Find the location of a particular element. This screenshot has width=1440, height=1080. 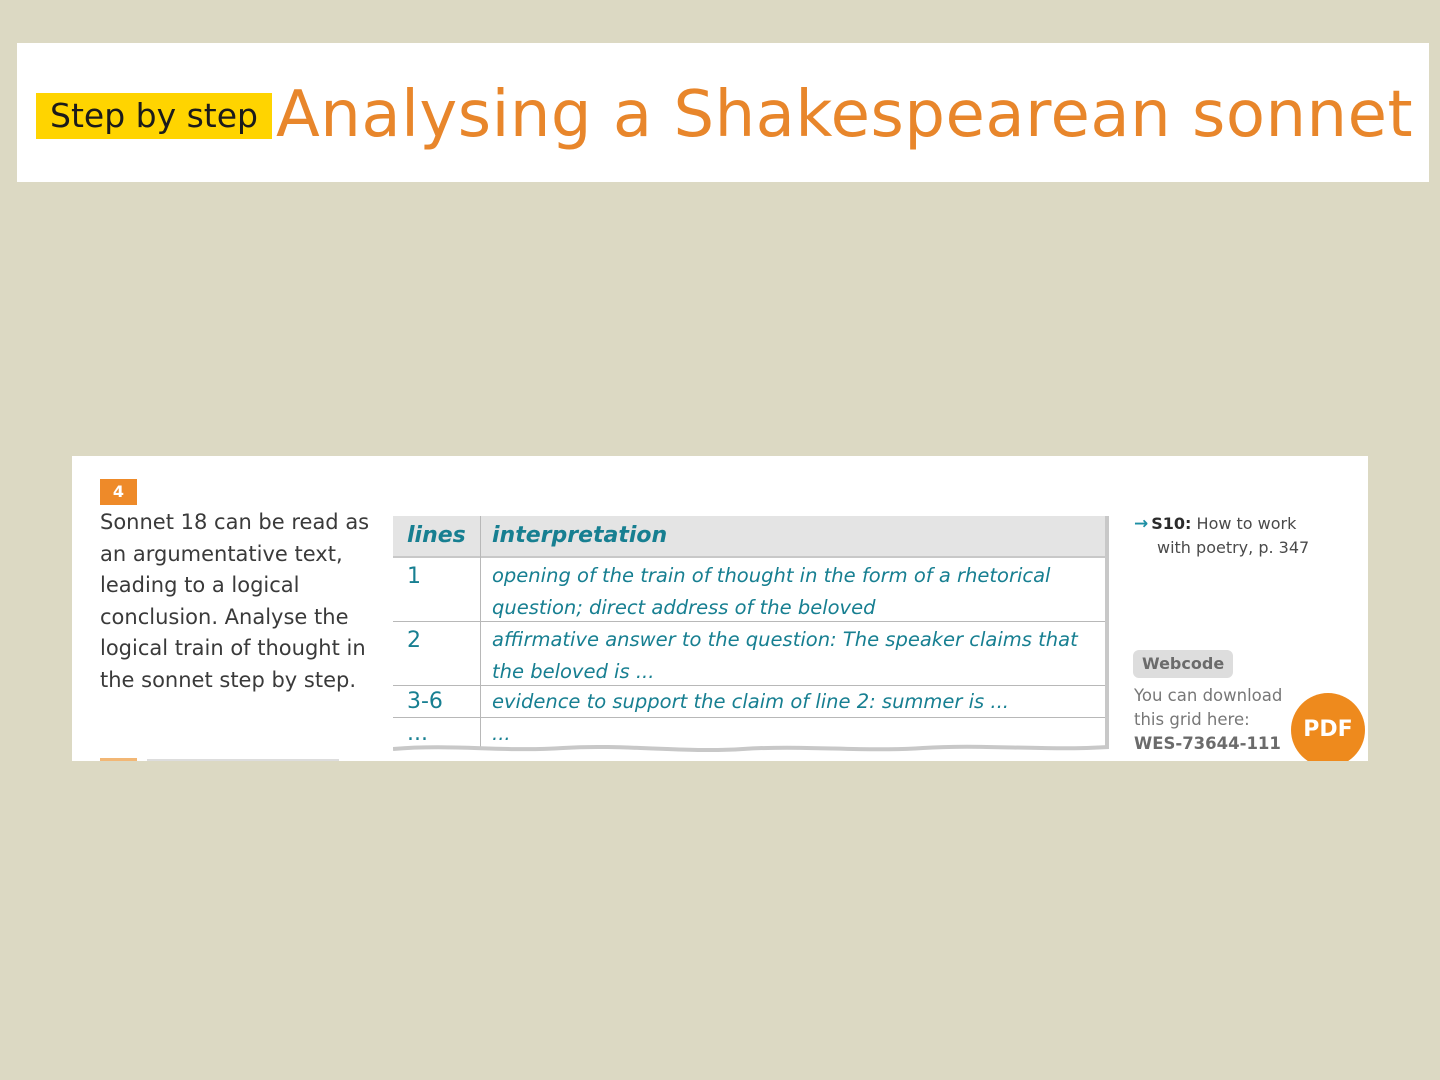

webcode-value: WES-73644-111 is located at coordinates (1207, 743).